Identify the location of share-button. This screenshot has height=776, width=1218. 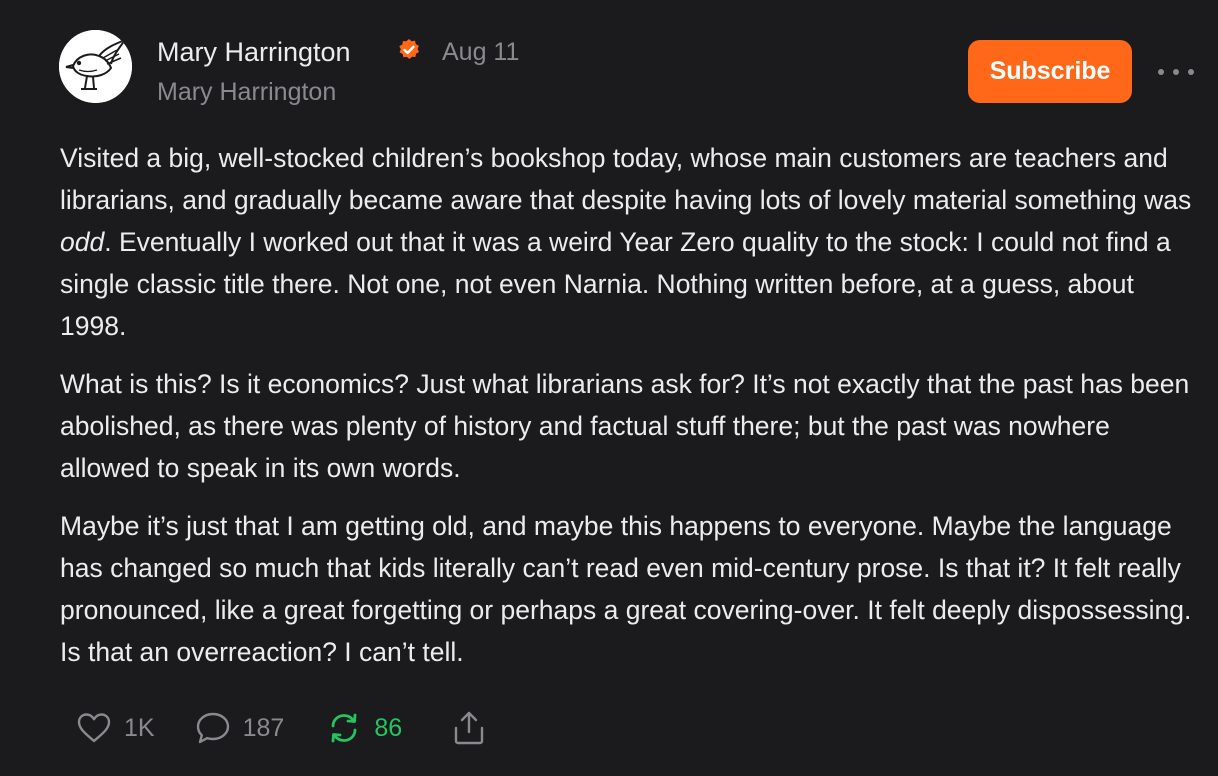
(469, 728).